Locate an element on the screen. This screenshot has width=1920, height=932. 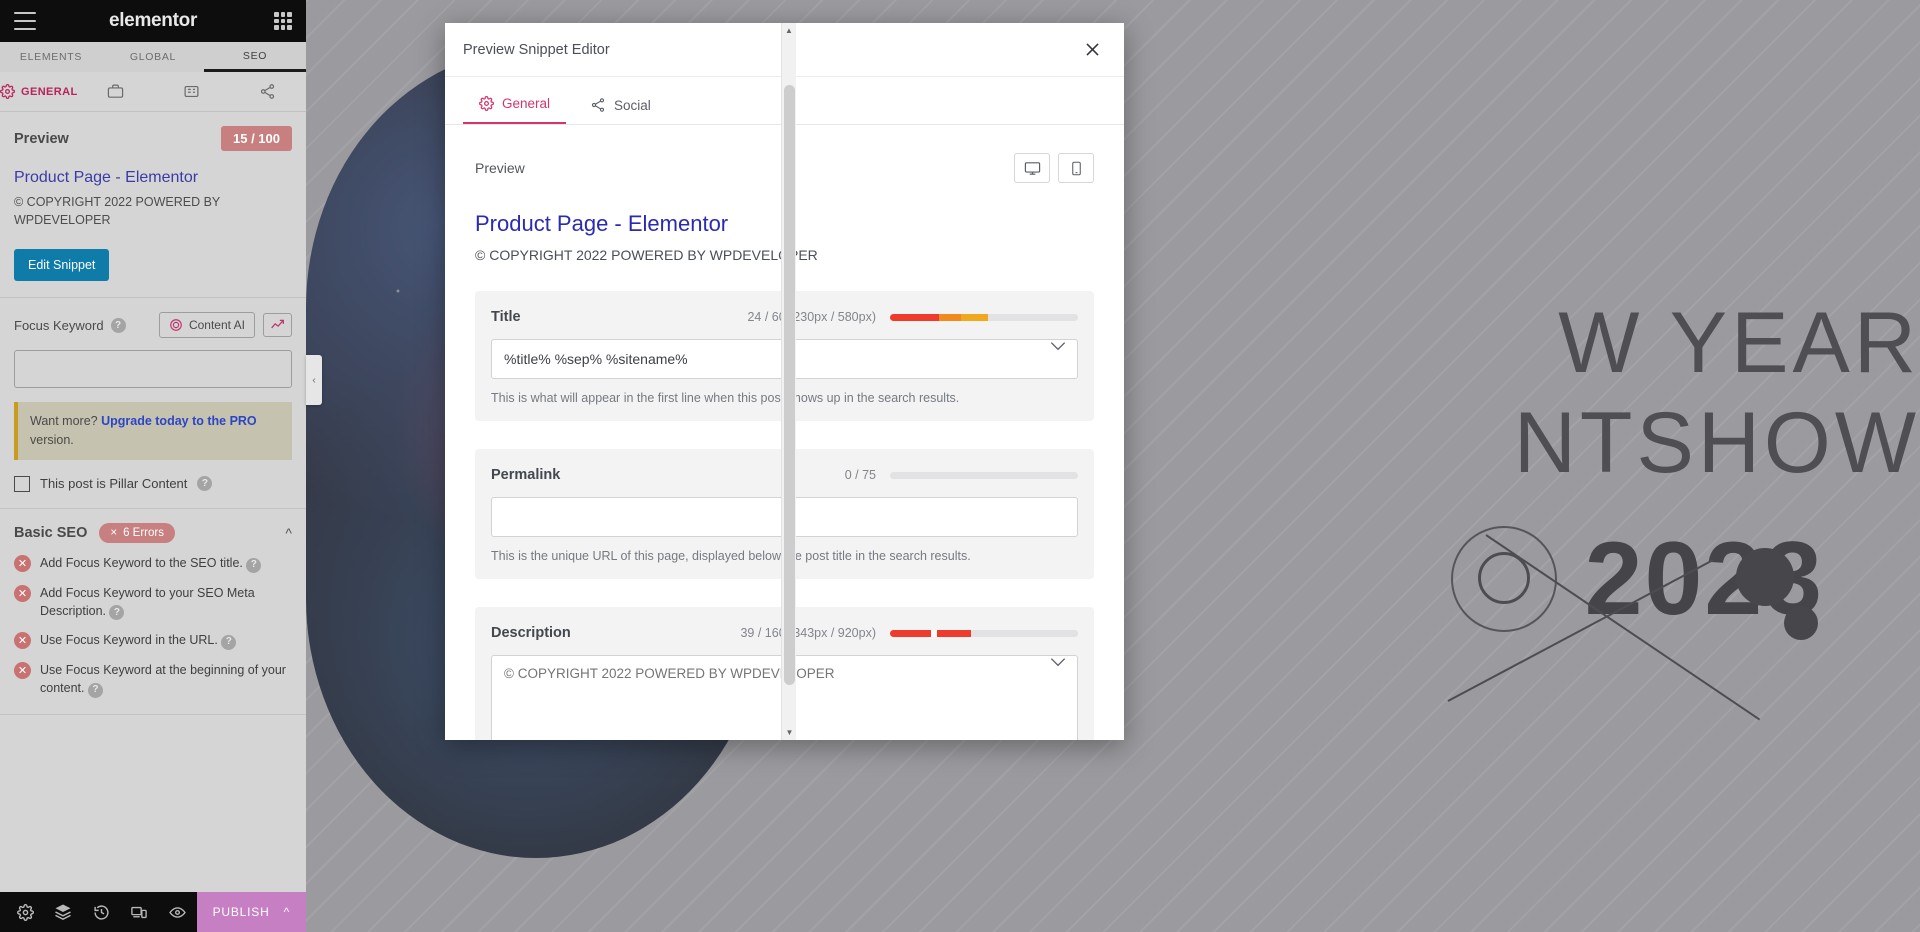
modal-title: Preview Snippet Editor is located at coordinates (536, 49).